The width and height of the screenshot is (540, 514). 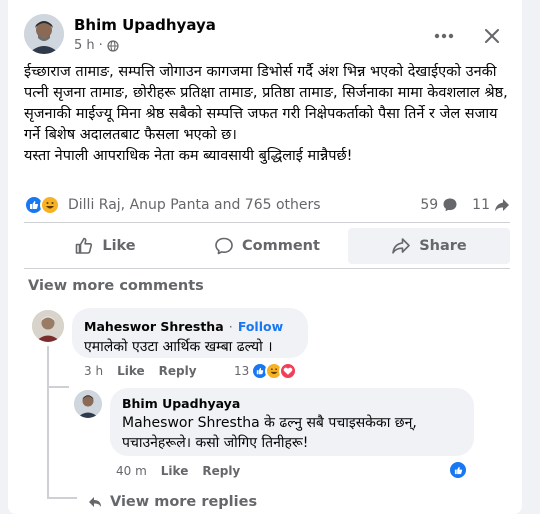 What do you see at coordinates (401, 246) in the screenshot?
I see `share-icon` at bounding box center [401, 246].